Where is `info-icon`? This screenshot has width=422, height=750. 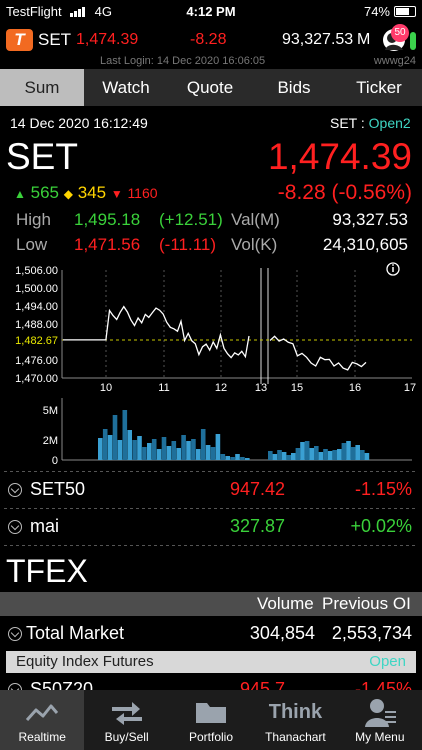
info-icon is located at coordinates (393, 269).